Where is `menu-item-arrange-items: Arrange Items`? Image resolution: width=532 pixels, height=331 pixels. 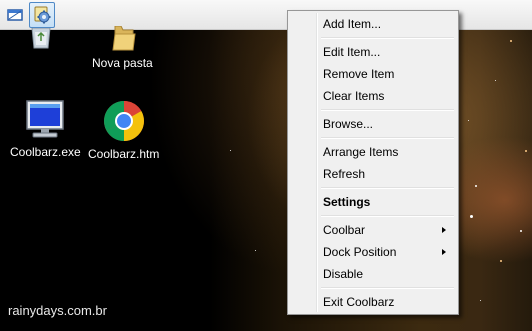
menu-item-arrange-items: Arrange Items is located at coordinates (373, 152).